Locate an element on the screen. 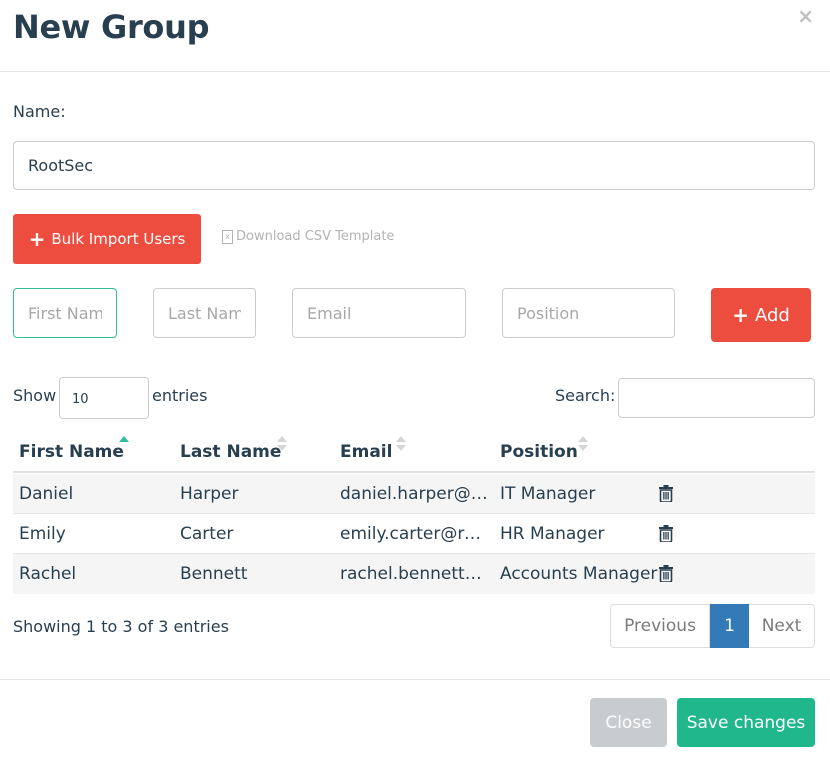 This screenshot has height=762, width=830. add-label: Add is located at coordinates (772, 315).